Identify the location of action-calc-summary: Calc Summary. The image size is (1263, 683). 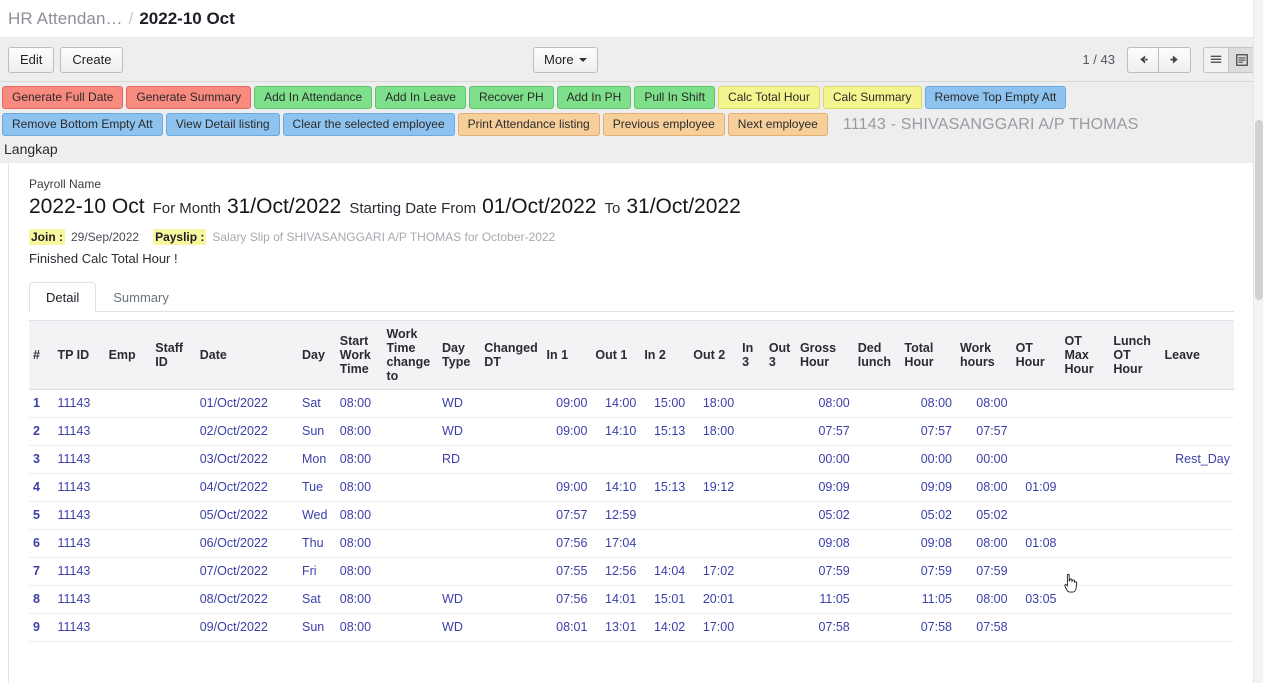
(872, 97).